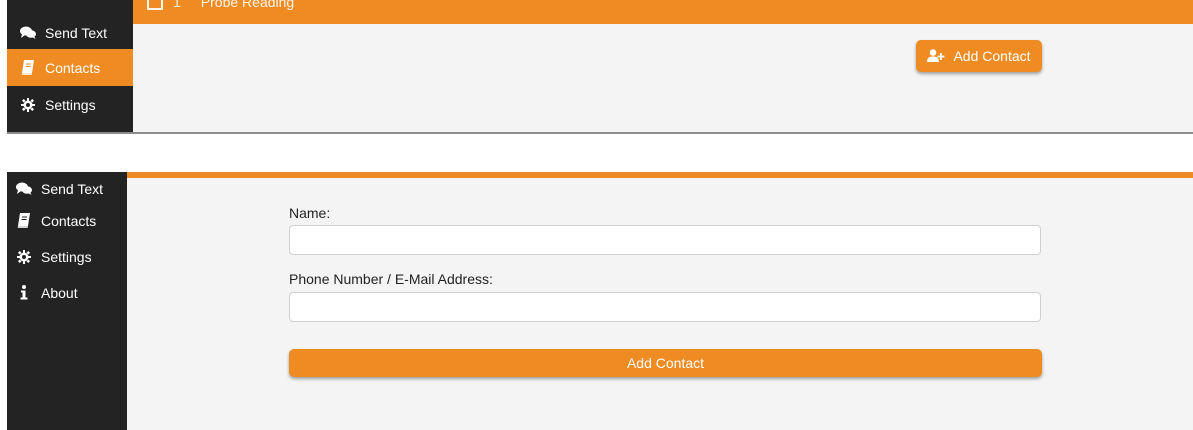 Image resolution: width=1193 pixels, height=430 pixels. I want to click on breadcrumb-title: Probe Reading, so click(247, 5).